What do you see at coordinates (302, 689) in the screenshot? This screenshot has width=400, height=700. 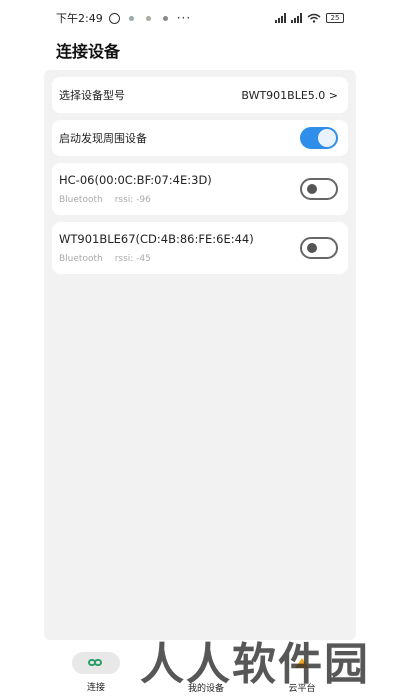 I see `nav-cloud-label: 云平台` at bounding box center [302, 689].